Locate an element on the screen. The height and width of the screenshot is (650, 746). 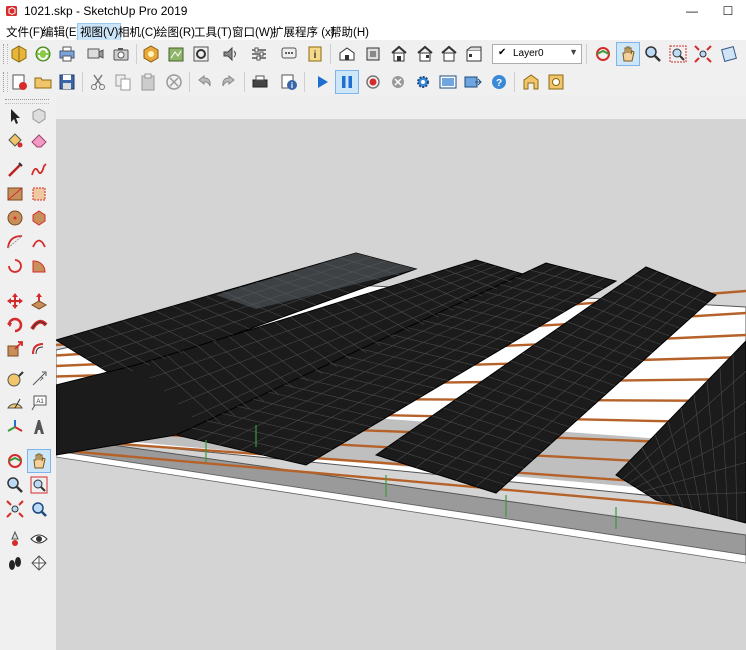
zoom-window-tool-icon is located at coordinates (39, 485).